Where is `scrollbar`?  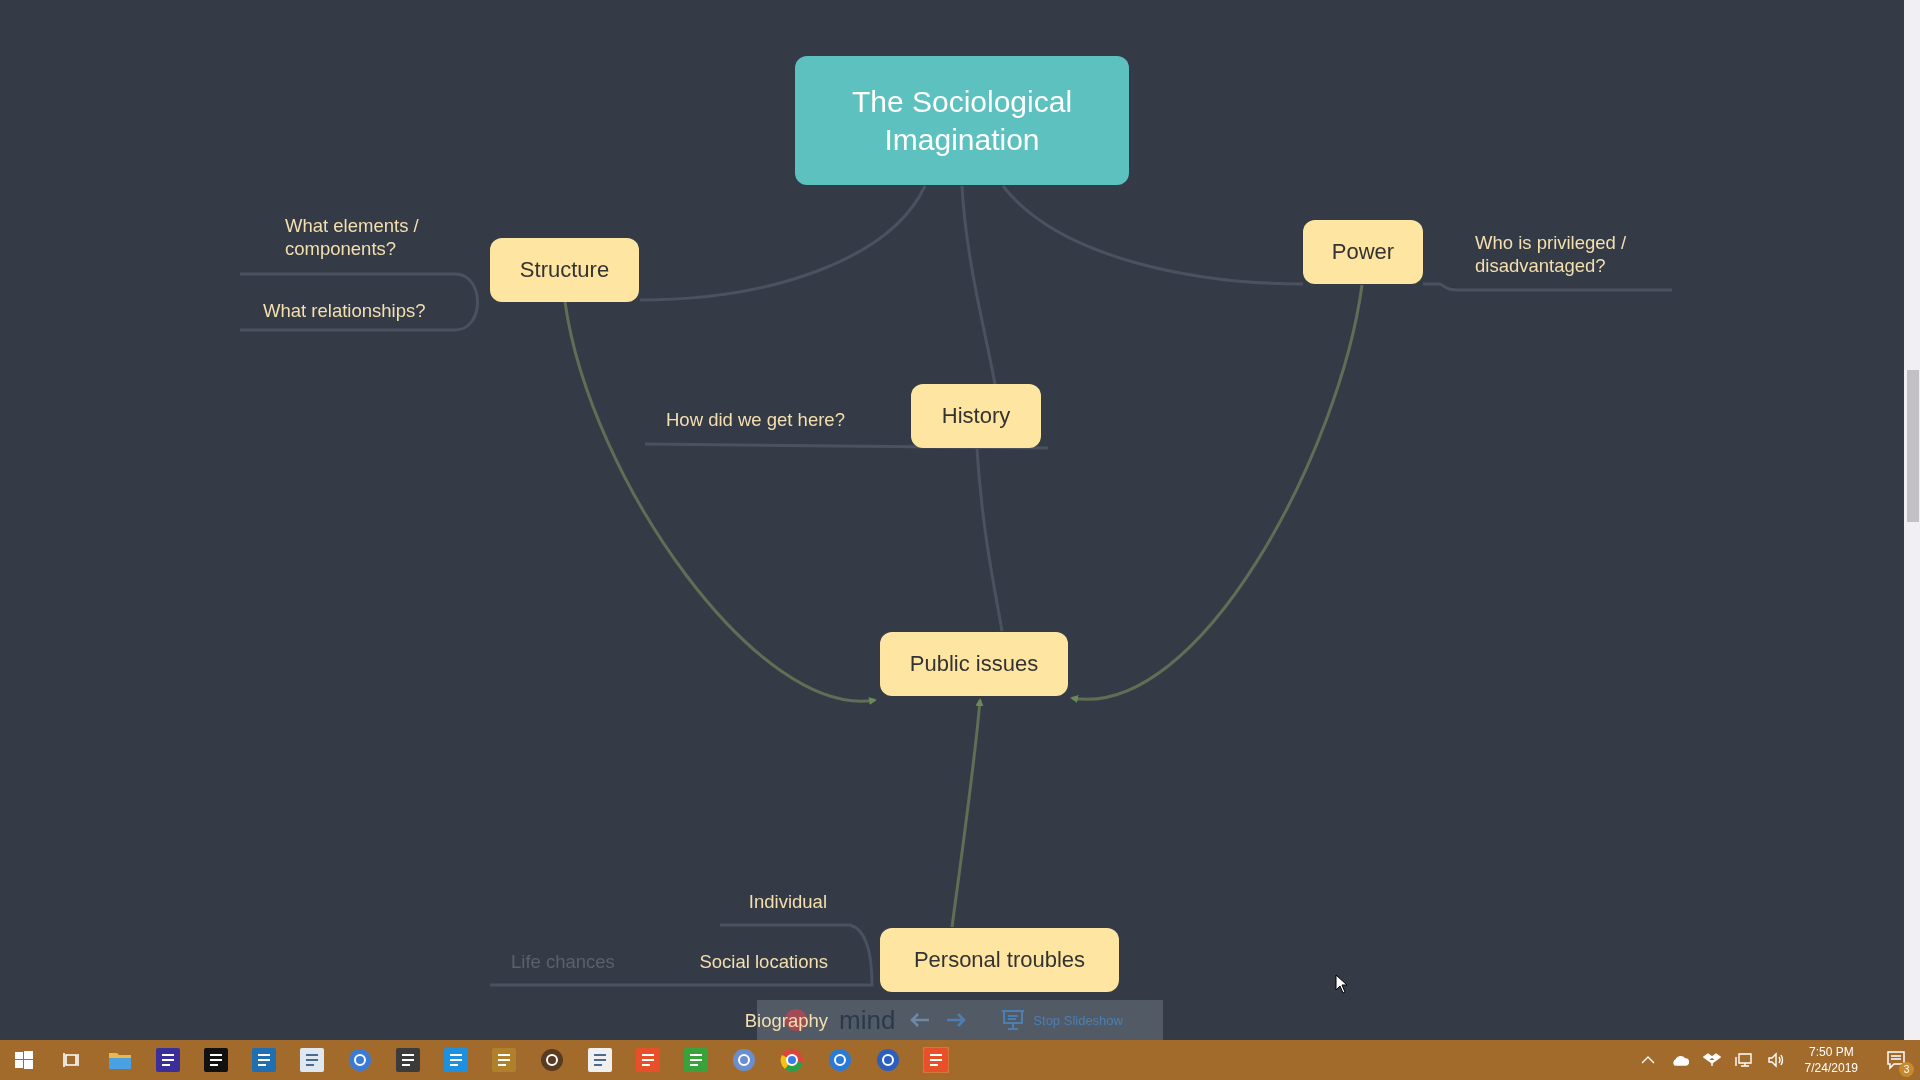
scrollbar is located at coordinates (1912, 520).